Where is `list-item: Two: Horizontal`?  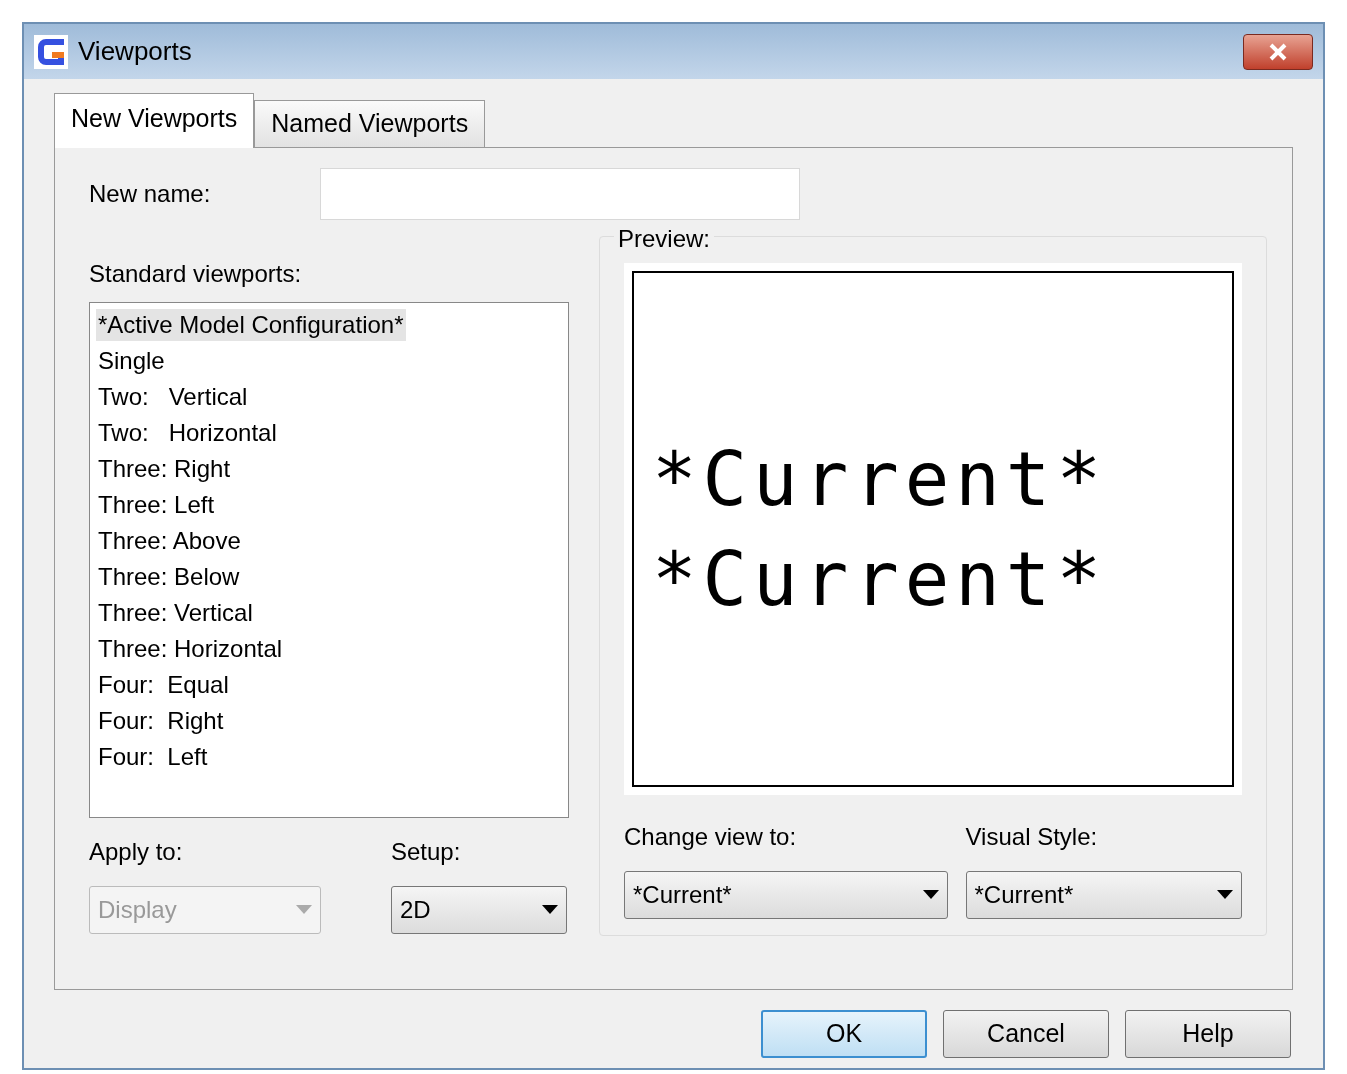 list-item: Two: Horizontal is located at coordinates (187, 432).